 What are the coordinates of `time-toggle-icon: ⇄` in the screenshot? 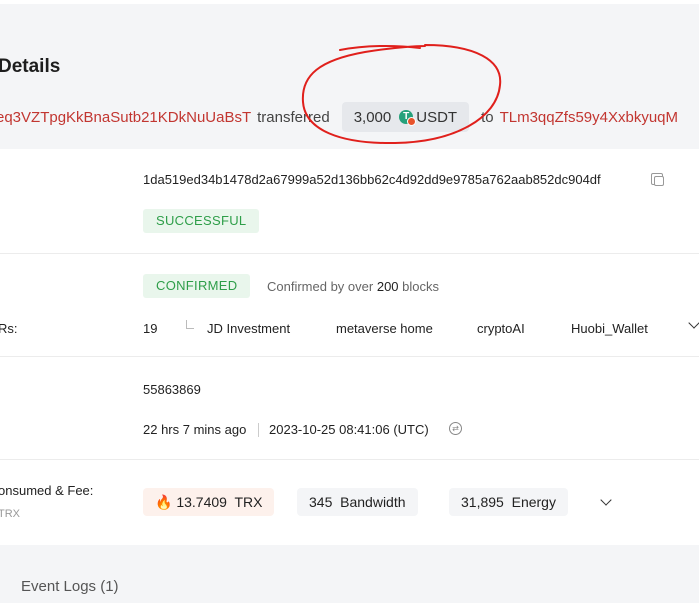 It's located at (455, 428).